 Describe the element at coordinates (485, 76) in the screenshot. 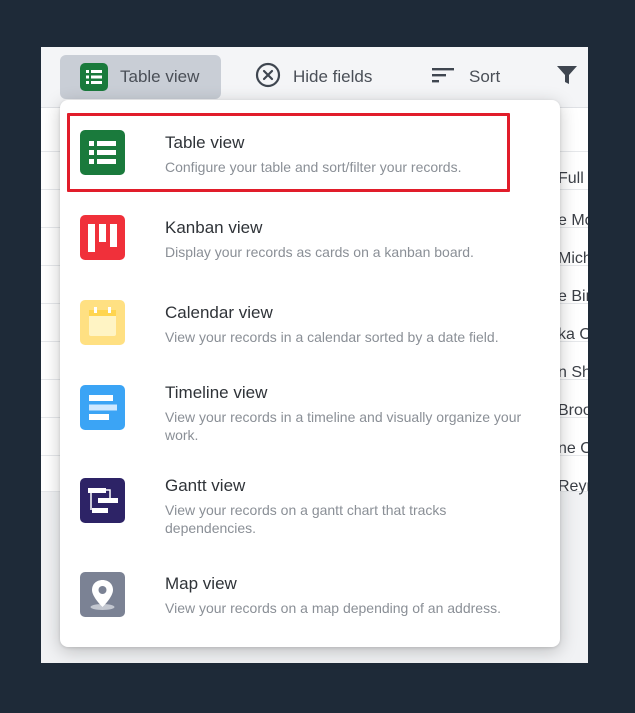

I see `sort-label: Sort` at that location.